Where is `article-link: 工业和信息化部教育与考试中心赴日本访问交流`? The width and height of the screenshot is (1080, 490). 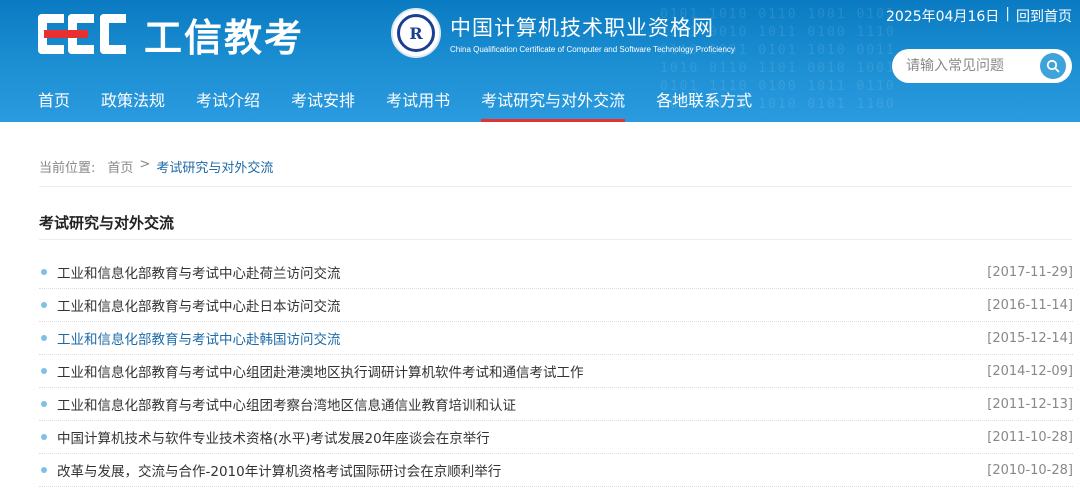 article-link: 工业和信息化部教育与考试中心赴日本访问交流 is located at coordinates (199, 305).